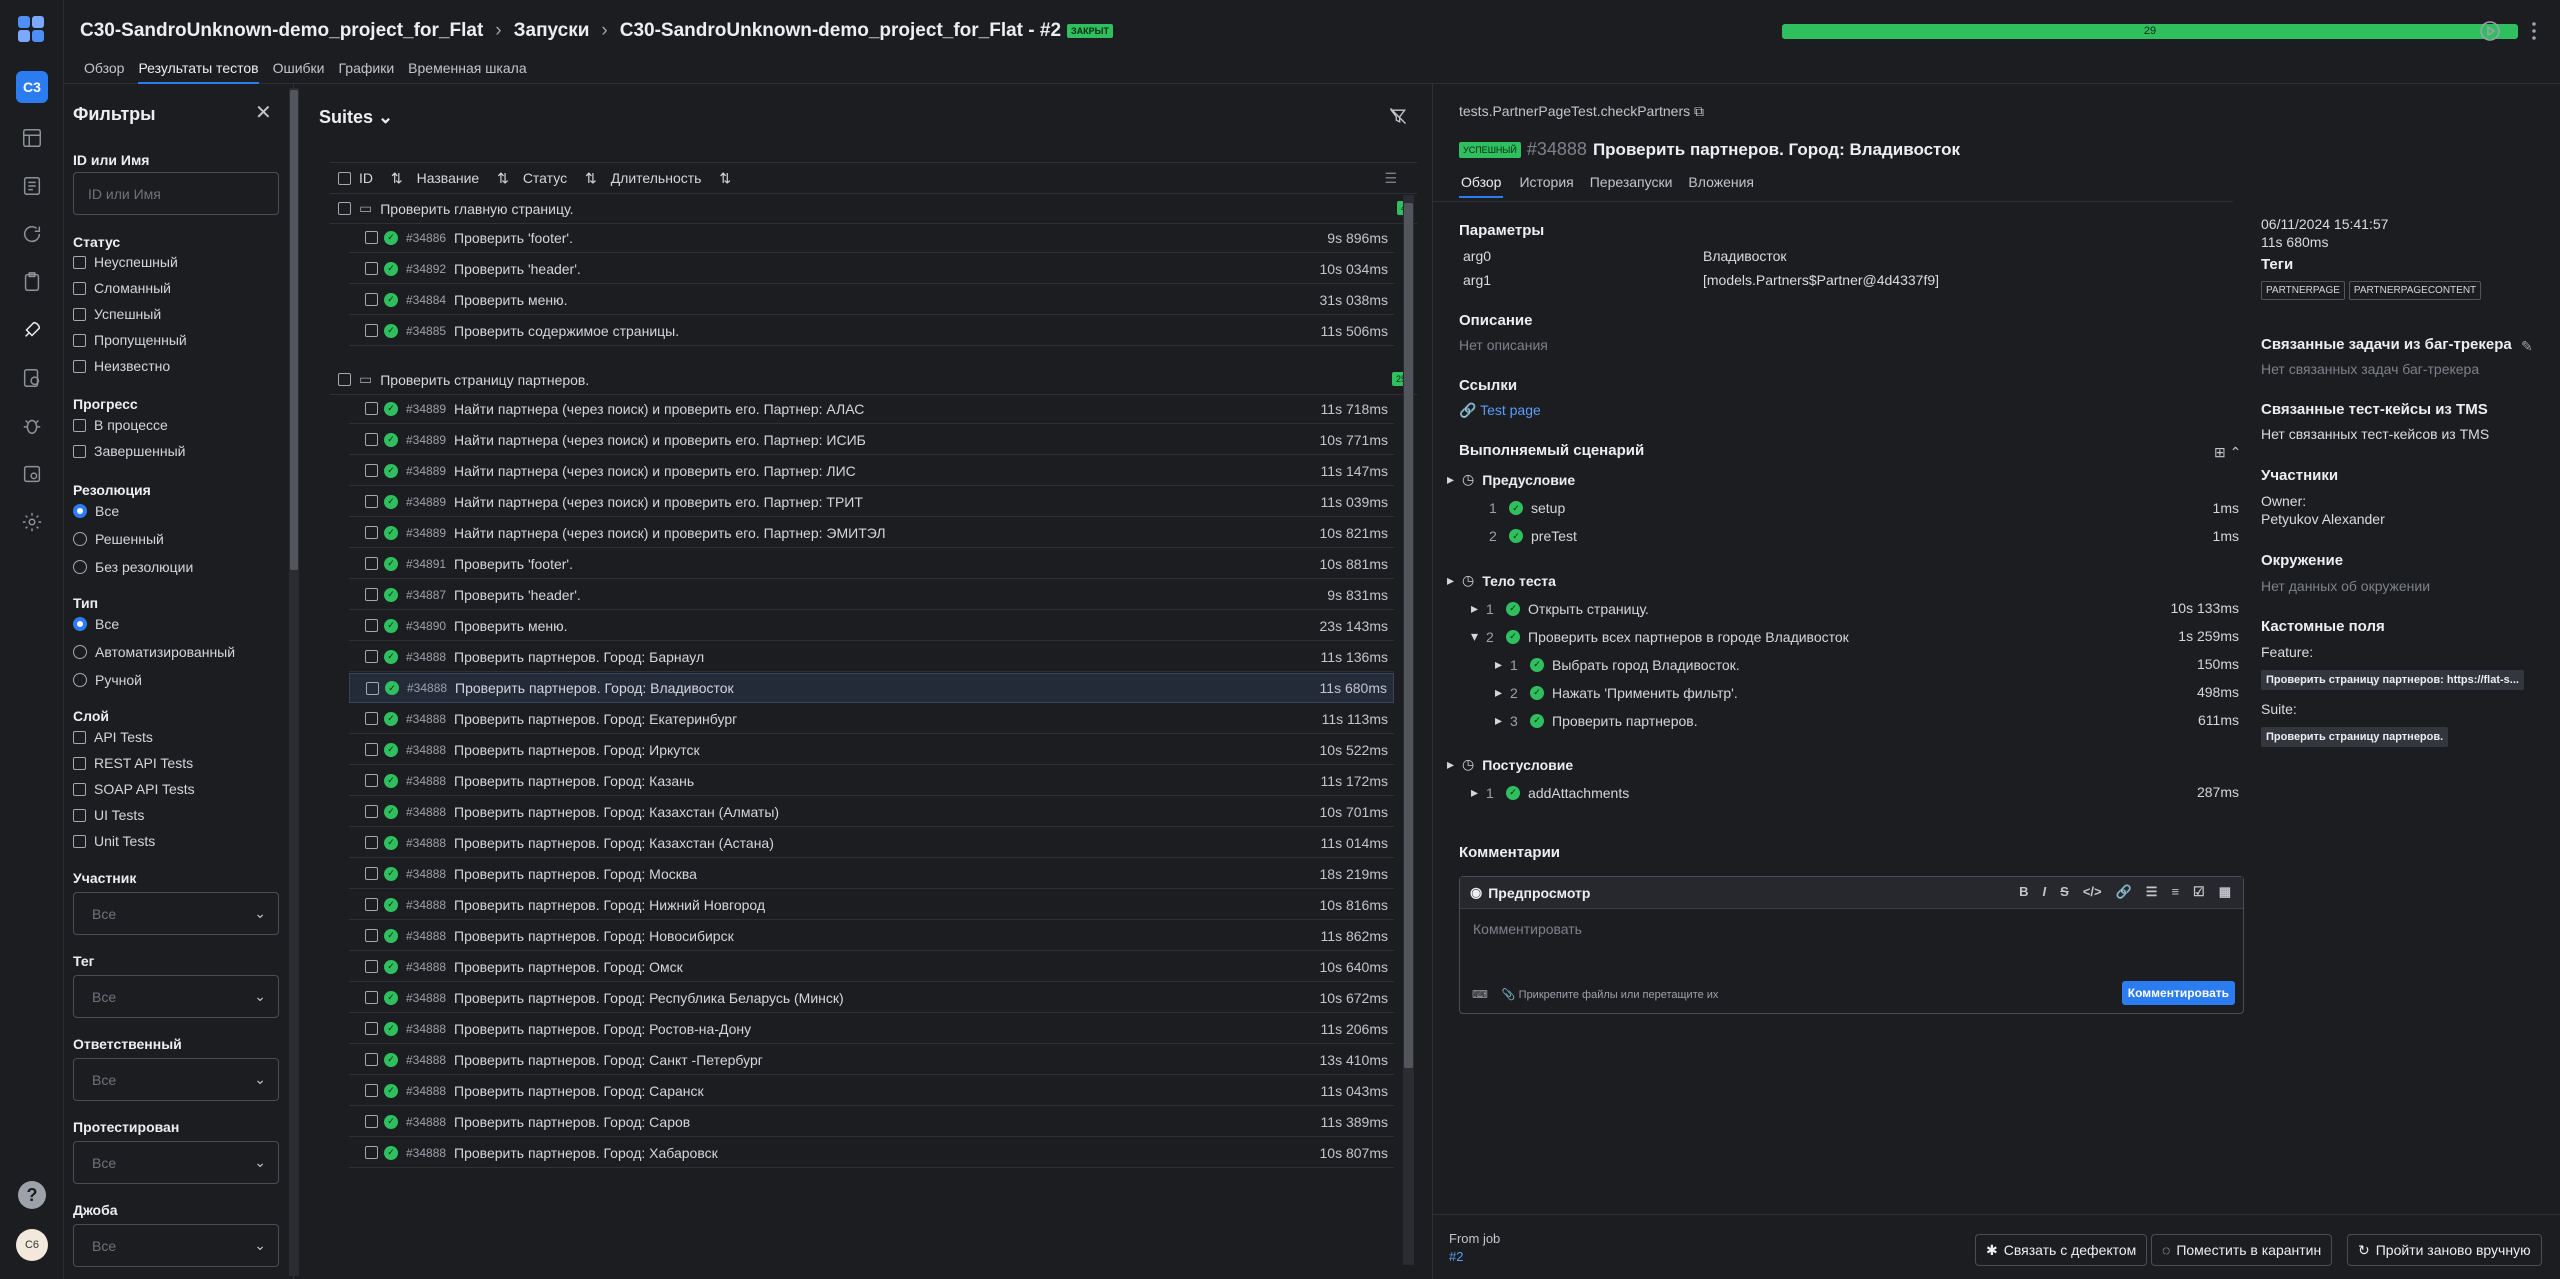  Describe the element at coordinates (32, 330) in the screenshot. I see `rocket-icon` at that location.